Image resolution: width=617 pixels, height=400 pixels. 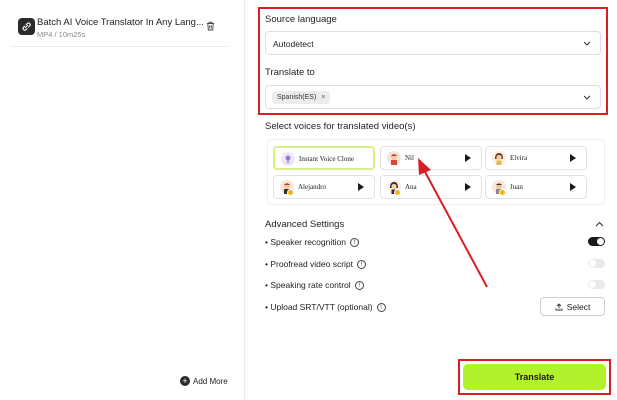 What do you see at coordinates (596, 241) in the screenshot?
I see `speaker-recognition-toggle` at bounding box center [596, 241].